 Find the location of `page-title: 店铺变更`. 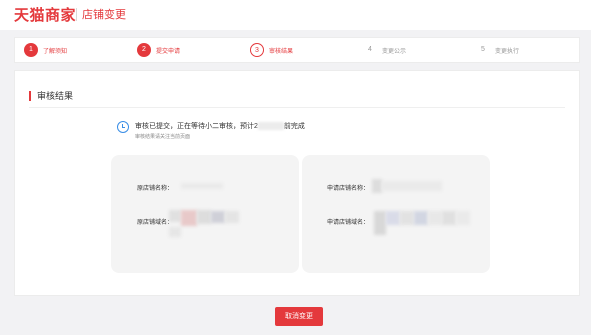

page-title: 店铺变更 is located at coordinates (104, 15).